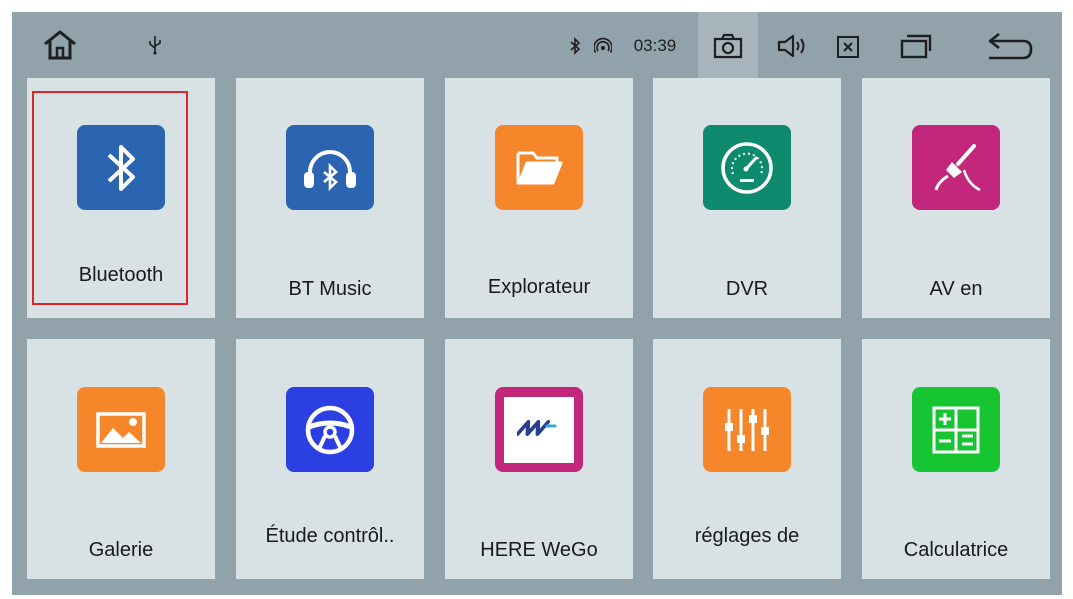  I want to click on app-label: Calculatrice, so click(956, 550).